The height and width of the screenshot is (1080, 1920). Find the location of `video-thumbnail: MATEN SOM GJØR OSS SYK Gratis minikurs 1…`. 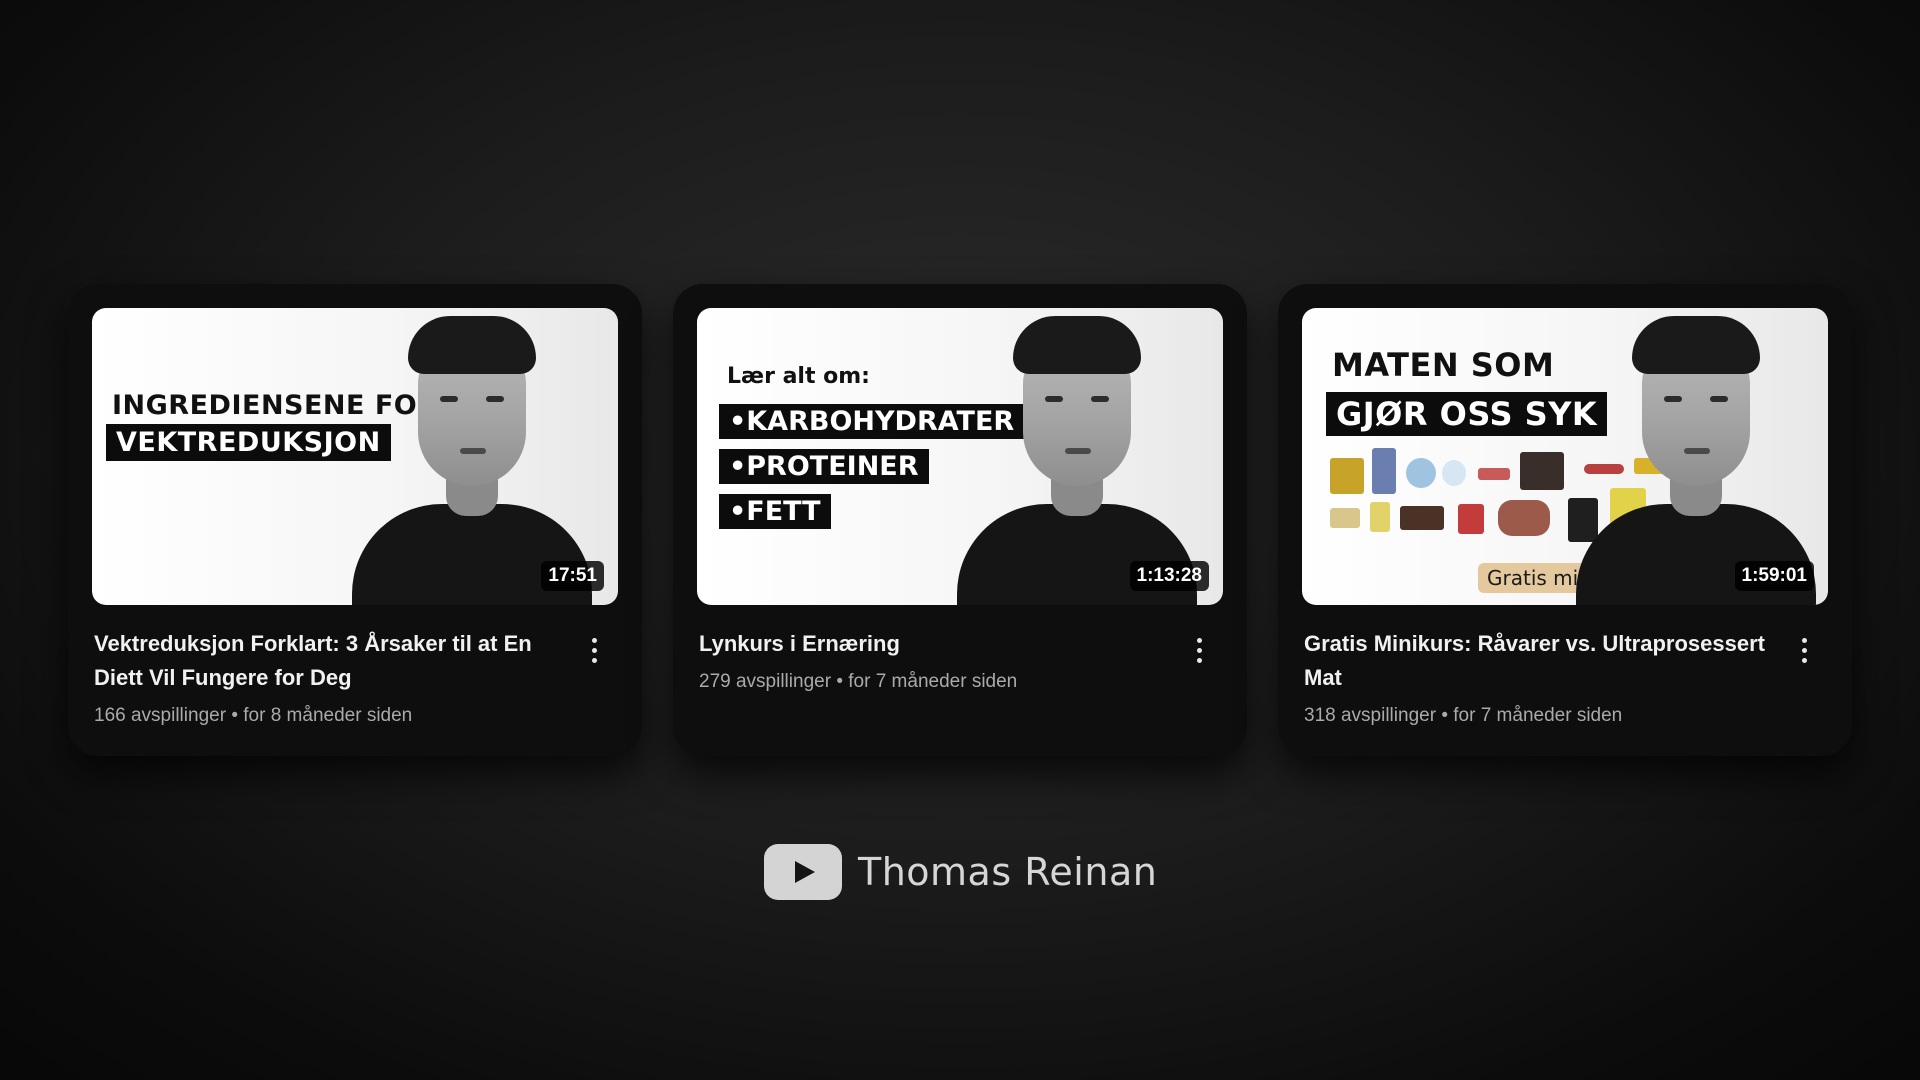

video-thumbnail: MATEN SOM GJØR OSS SYK Gratis minikurs 1… is located at coordinates (1565, 456).